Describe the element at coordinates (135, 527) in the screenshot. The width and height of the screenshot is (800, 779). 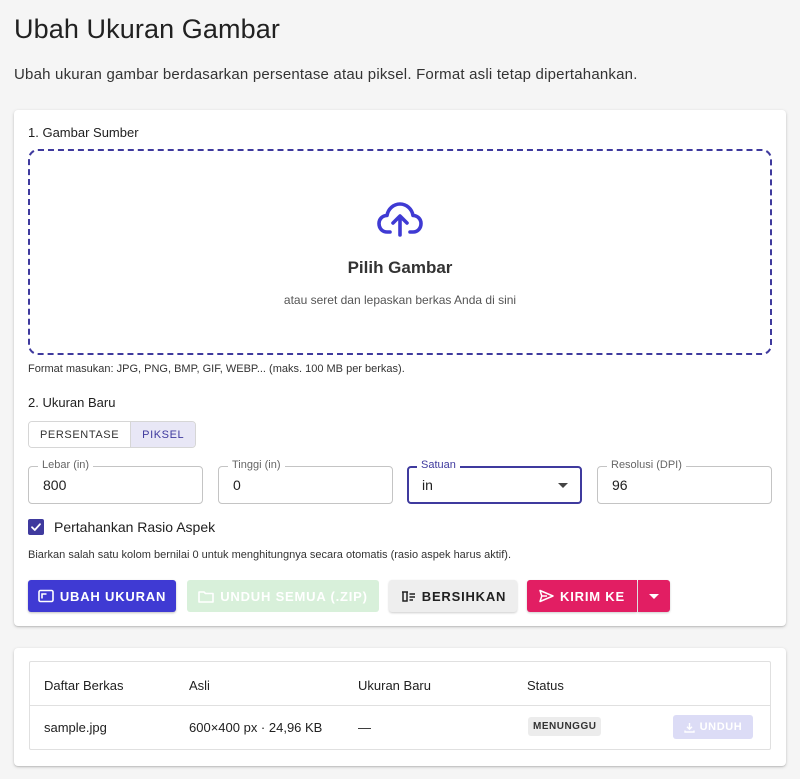
I see `keep-ratio-label: Pertahankan Rasio Aspek` at that location.